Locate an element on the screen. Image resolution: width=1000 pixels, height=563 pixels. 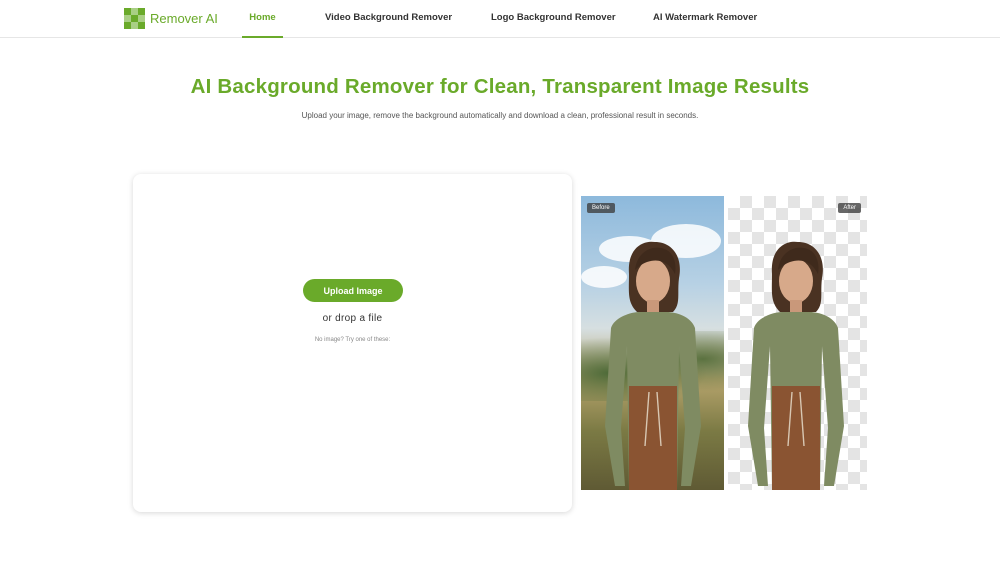
before-label: Before is located at coordinates (601, 208).